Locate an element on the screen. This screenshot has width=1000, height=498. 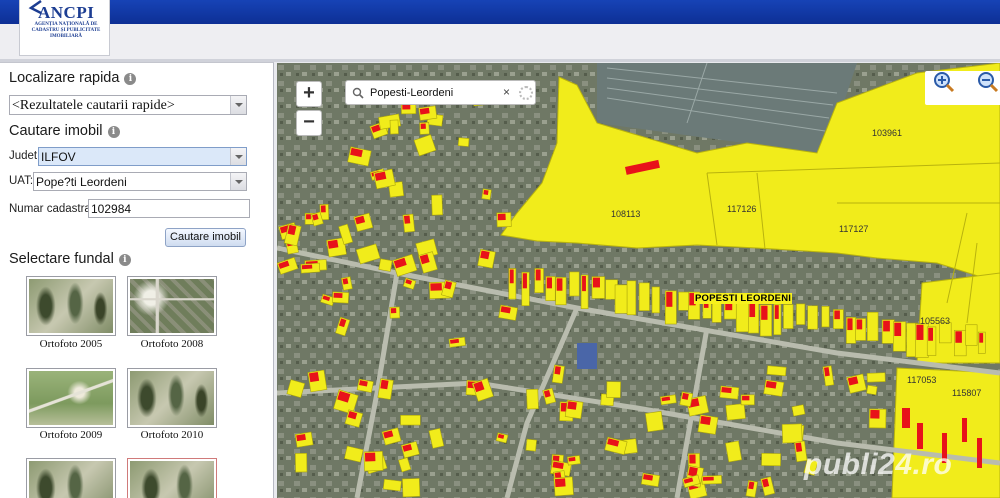
zoom-out-button: − is located at coordinates (309, 123).